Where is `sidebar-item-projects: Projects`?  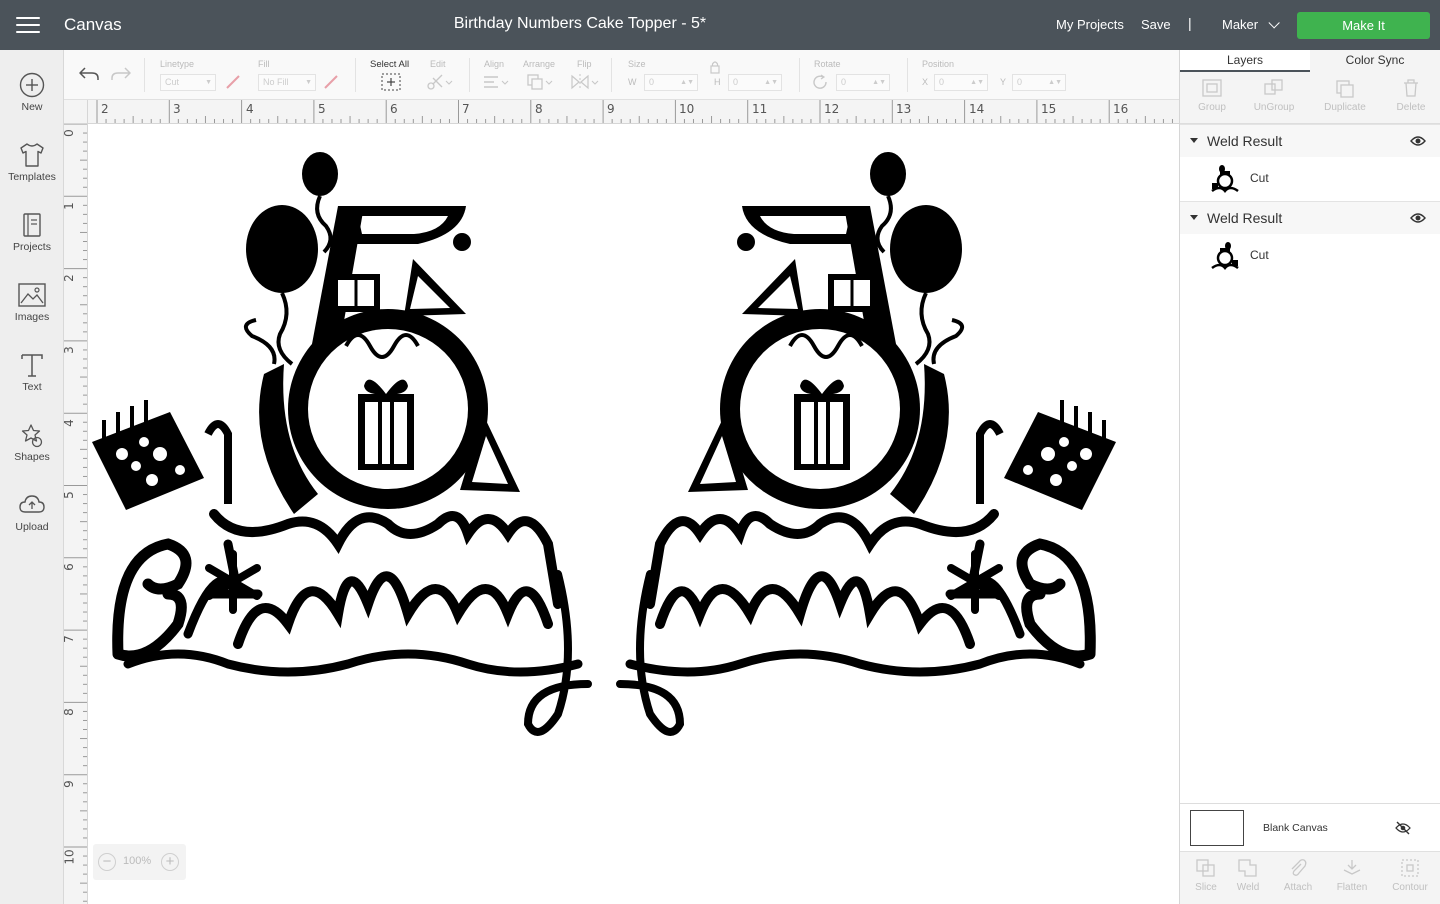
sidebar-item-projects: Projects is located at coordinates (32, 235).